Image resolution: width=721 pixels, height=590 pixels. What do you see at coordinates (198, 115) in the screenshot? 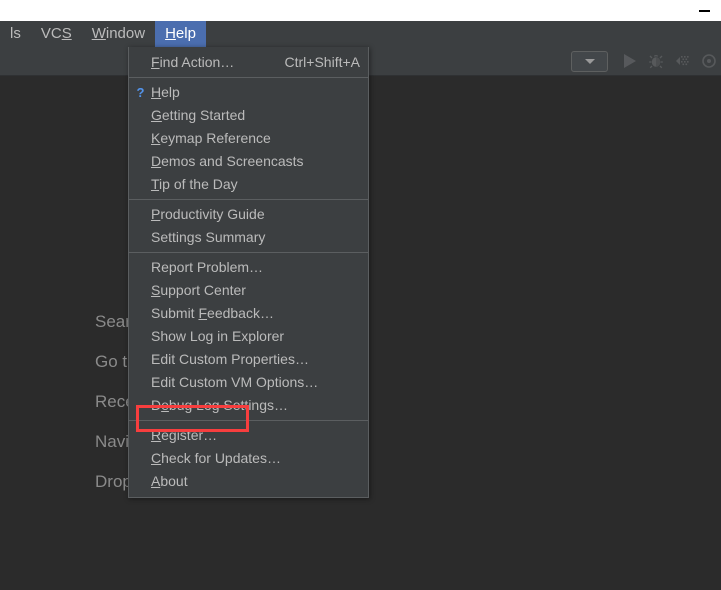
I see `menu-item-getting-started-label: Getting Started` at bounding box center [198, 115].